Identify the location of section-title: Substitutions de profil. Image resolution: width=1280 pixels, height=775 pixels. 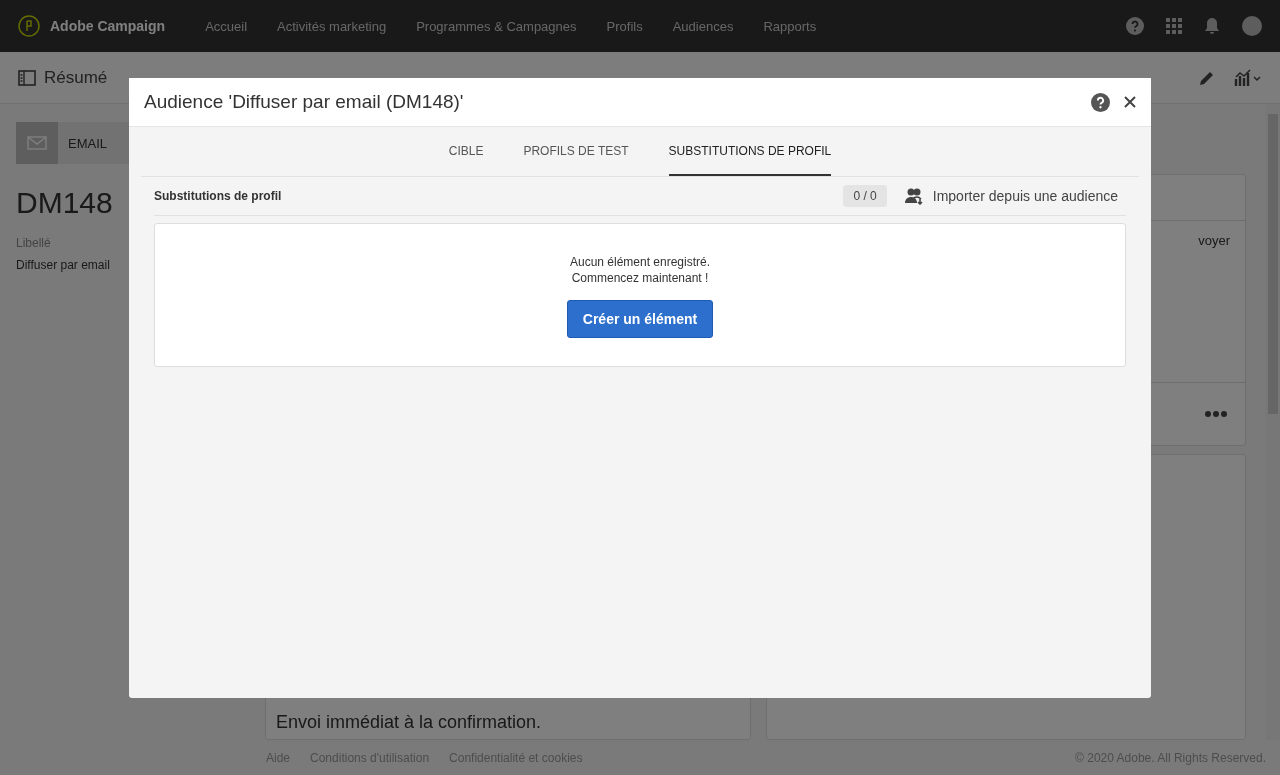
(218, 196).